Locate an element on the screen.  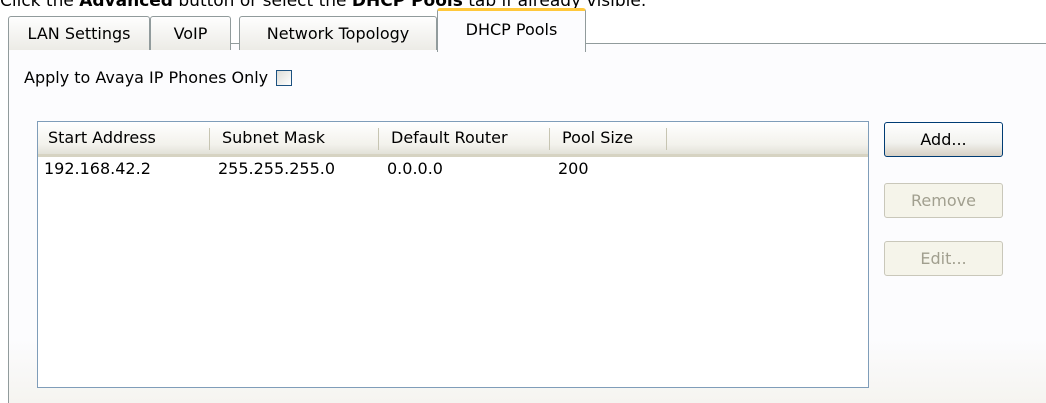
instruction-middle: button or select the is located at coordinates (262, 5).